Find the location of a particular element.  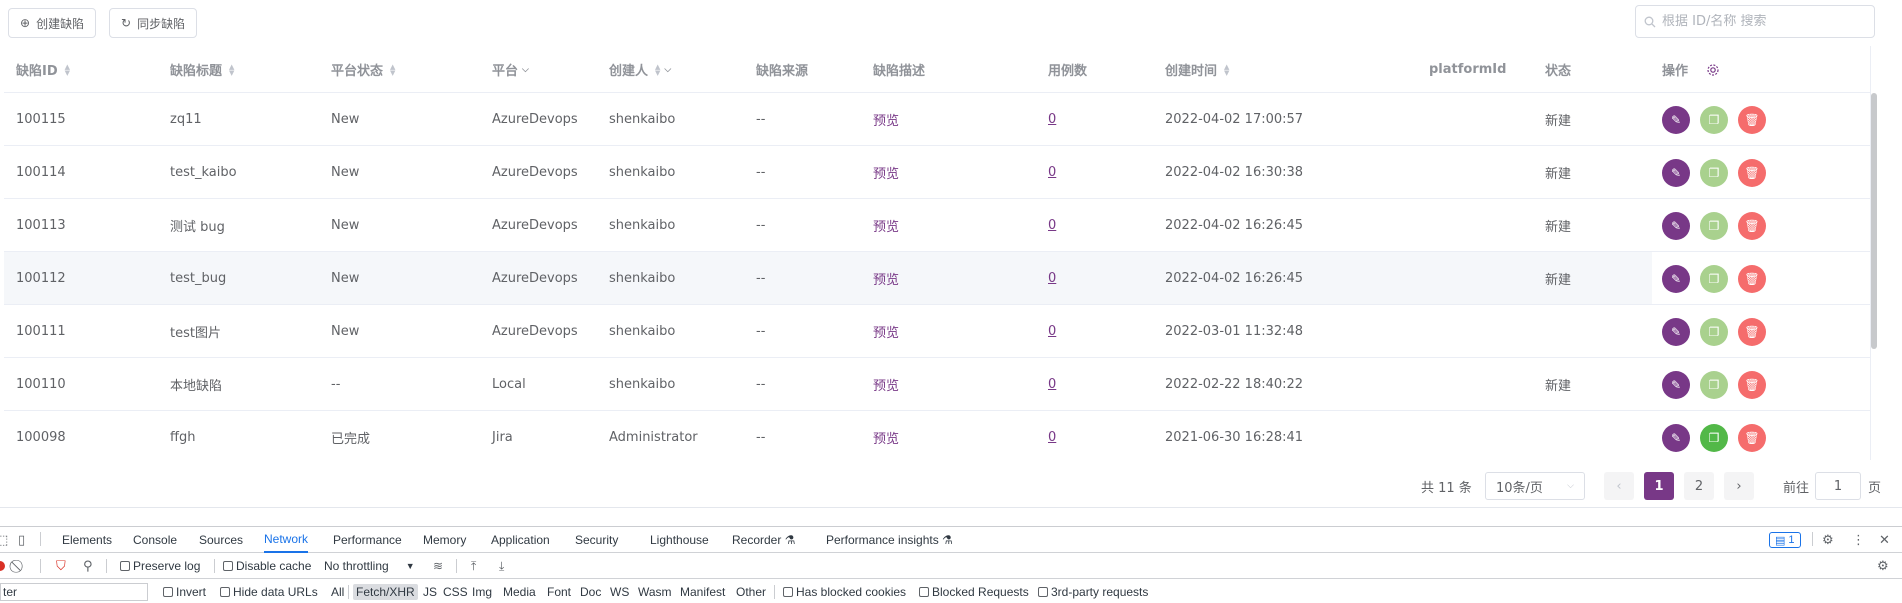

prev-page-button: ‹ is located at coordinates (1619, 486).